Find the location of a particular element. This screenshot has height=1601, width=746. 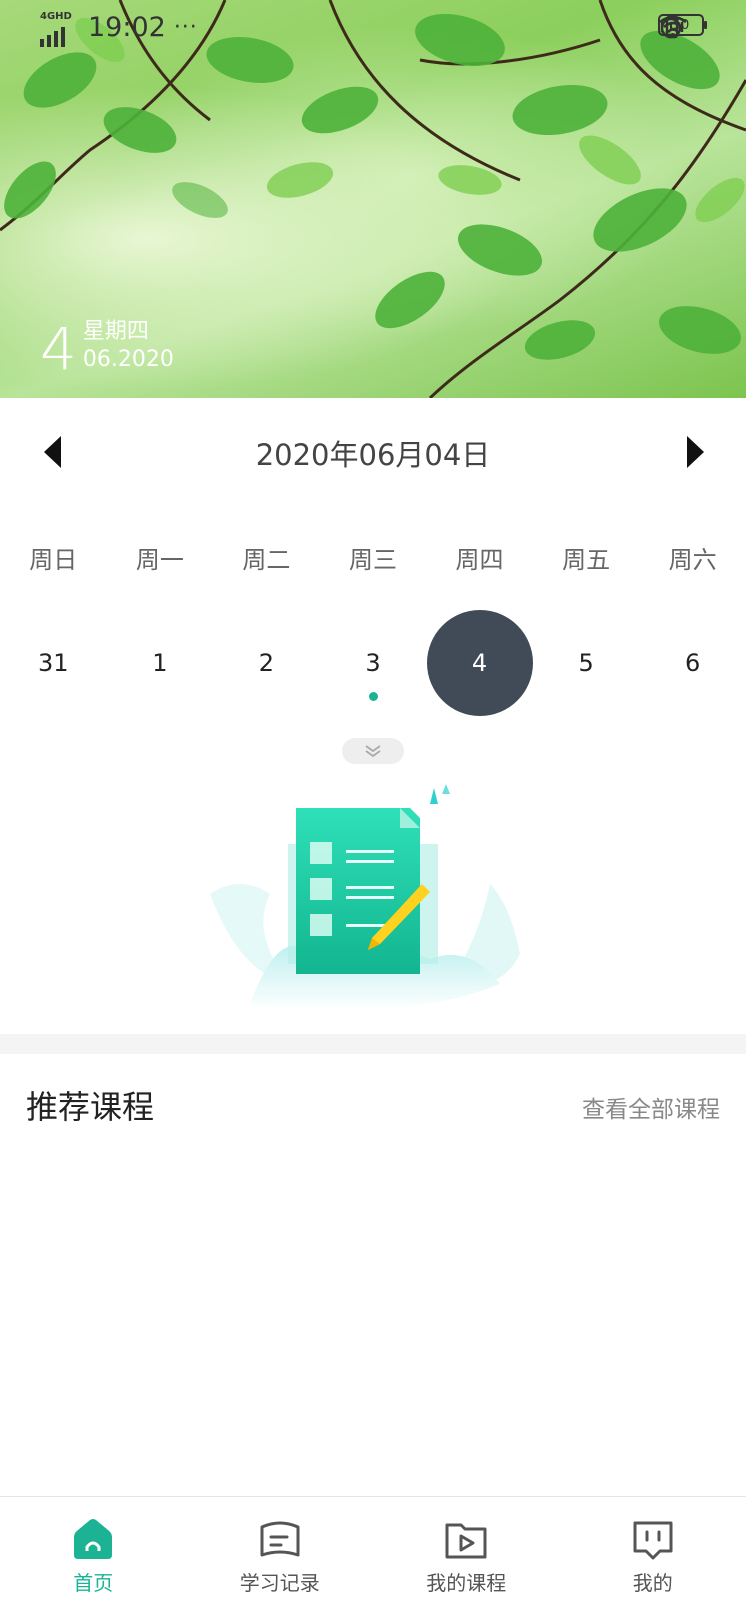

weekday-label: 周六 is located at coordinates (692, 557).